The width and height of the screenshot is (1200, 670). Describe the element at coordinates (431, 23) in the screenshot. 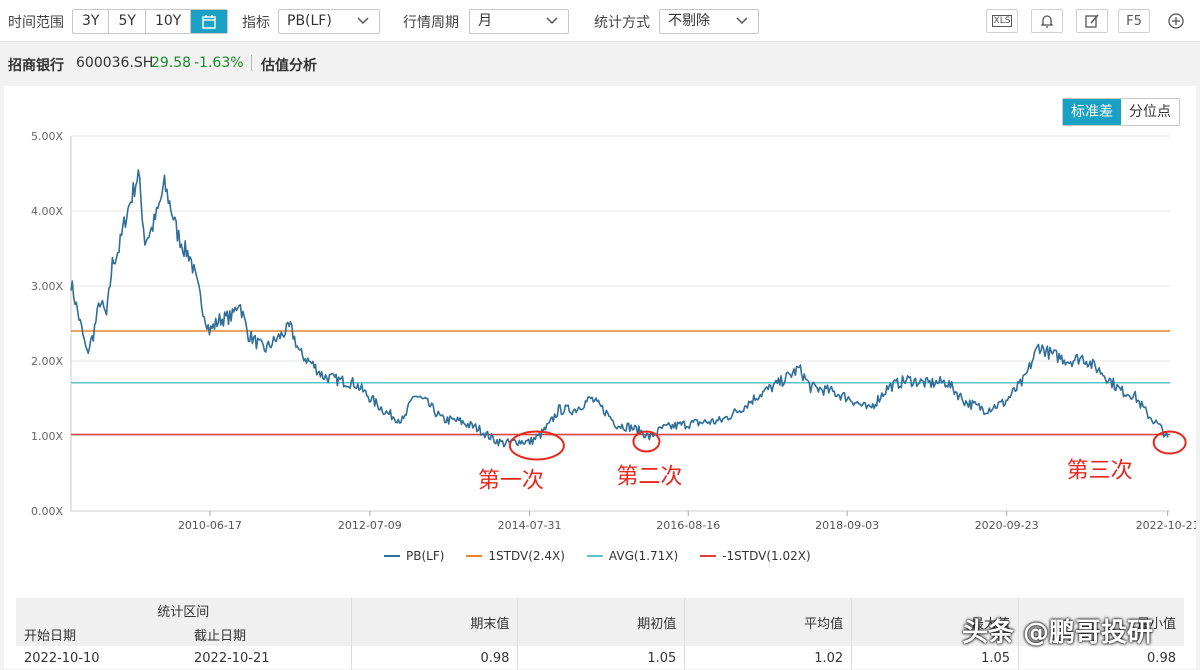

I see `period-label: 行情周期` at that location.